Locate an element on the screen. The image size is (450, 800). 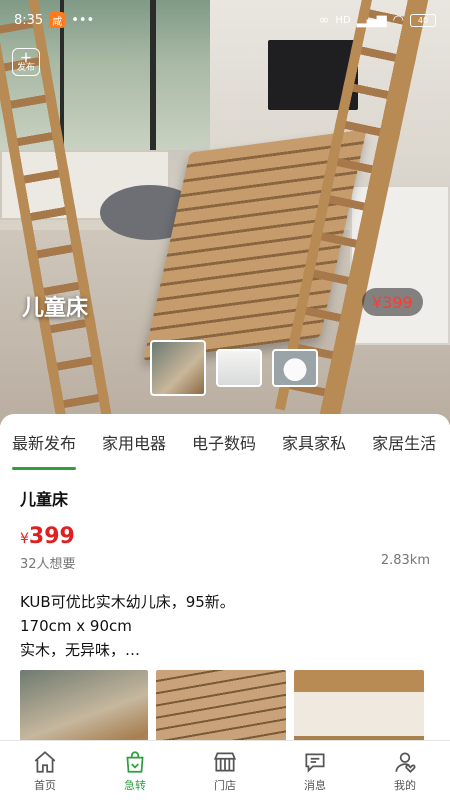
profile-icon is located at coordinates (405, 762).